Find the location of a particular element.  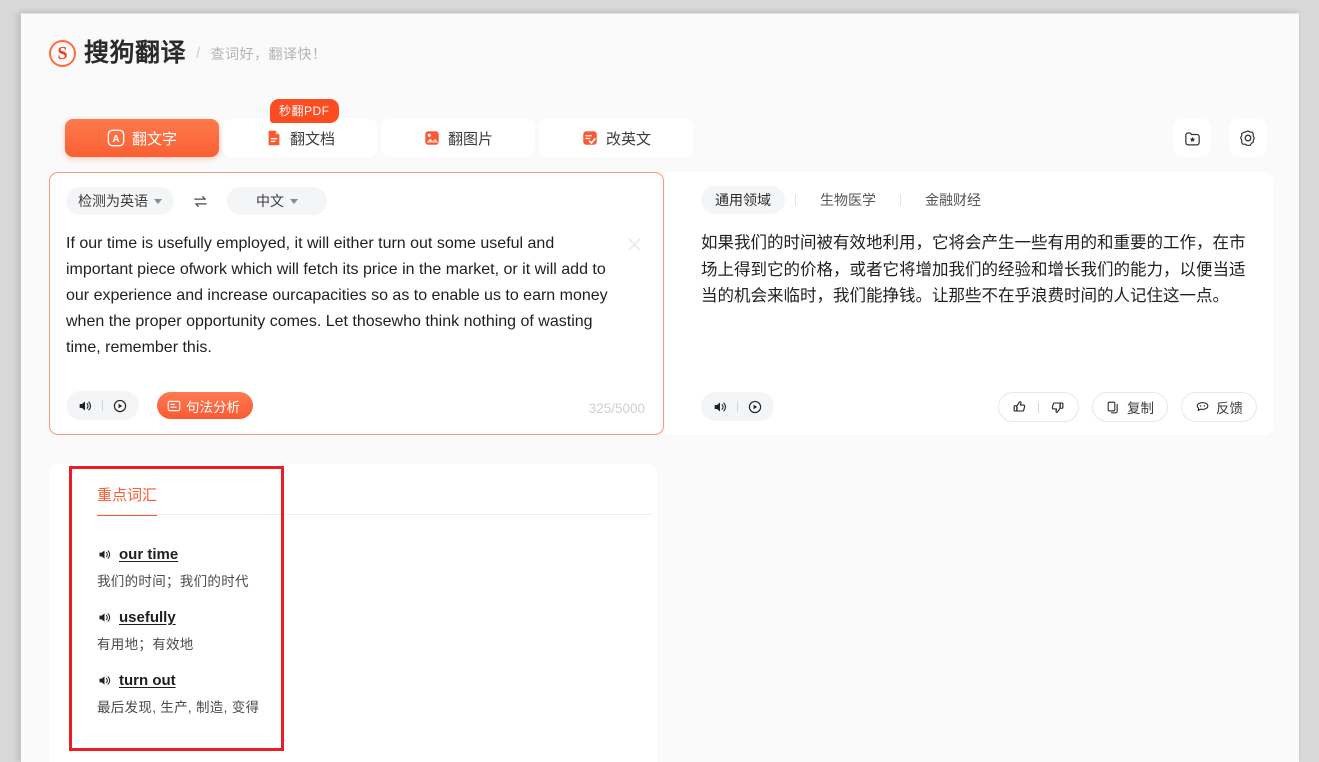

domain-tab-finance: 金融财经 is located at coordinates (953, 200).